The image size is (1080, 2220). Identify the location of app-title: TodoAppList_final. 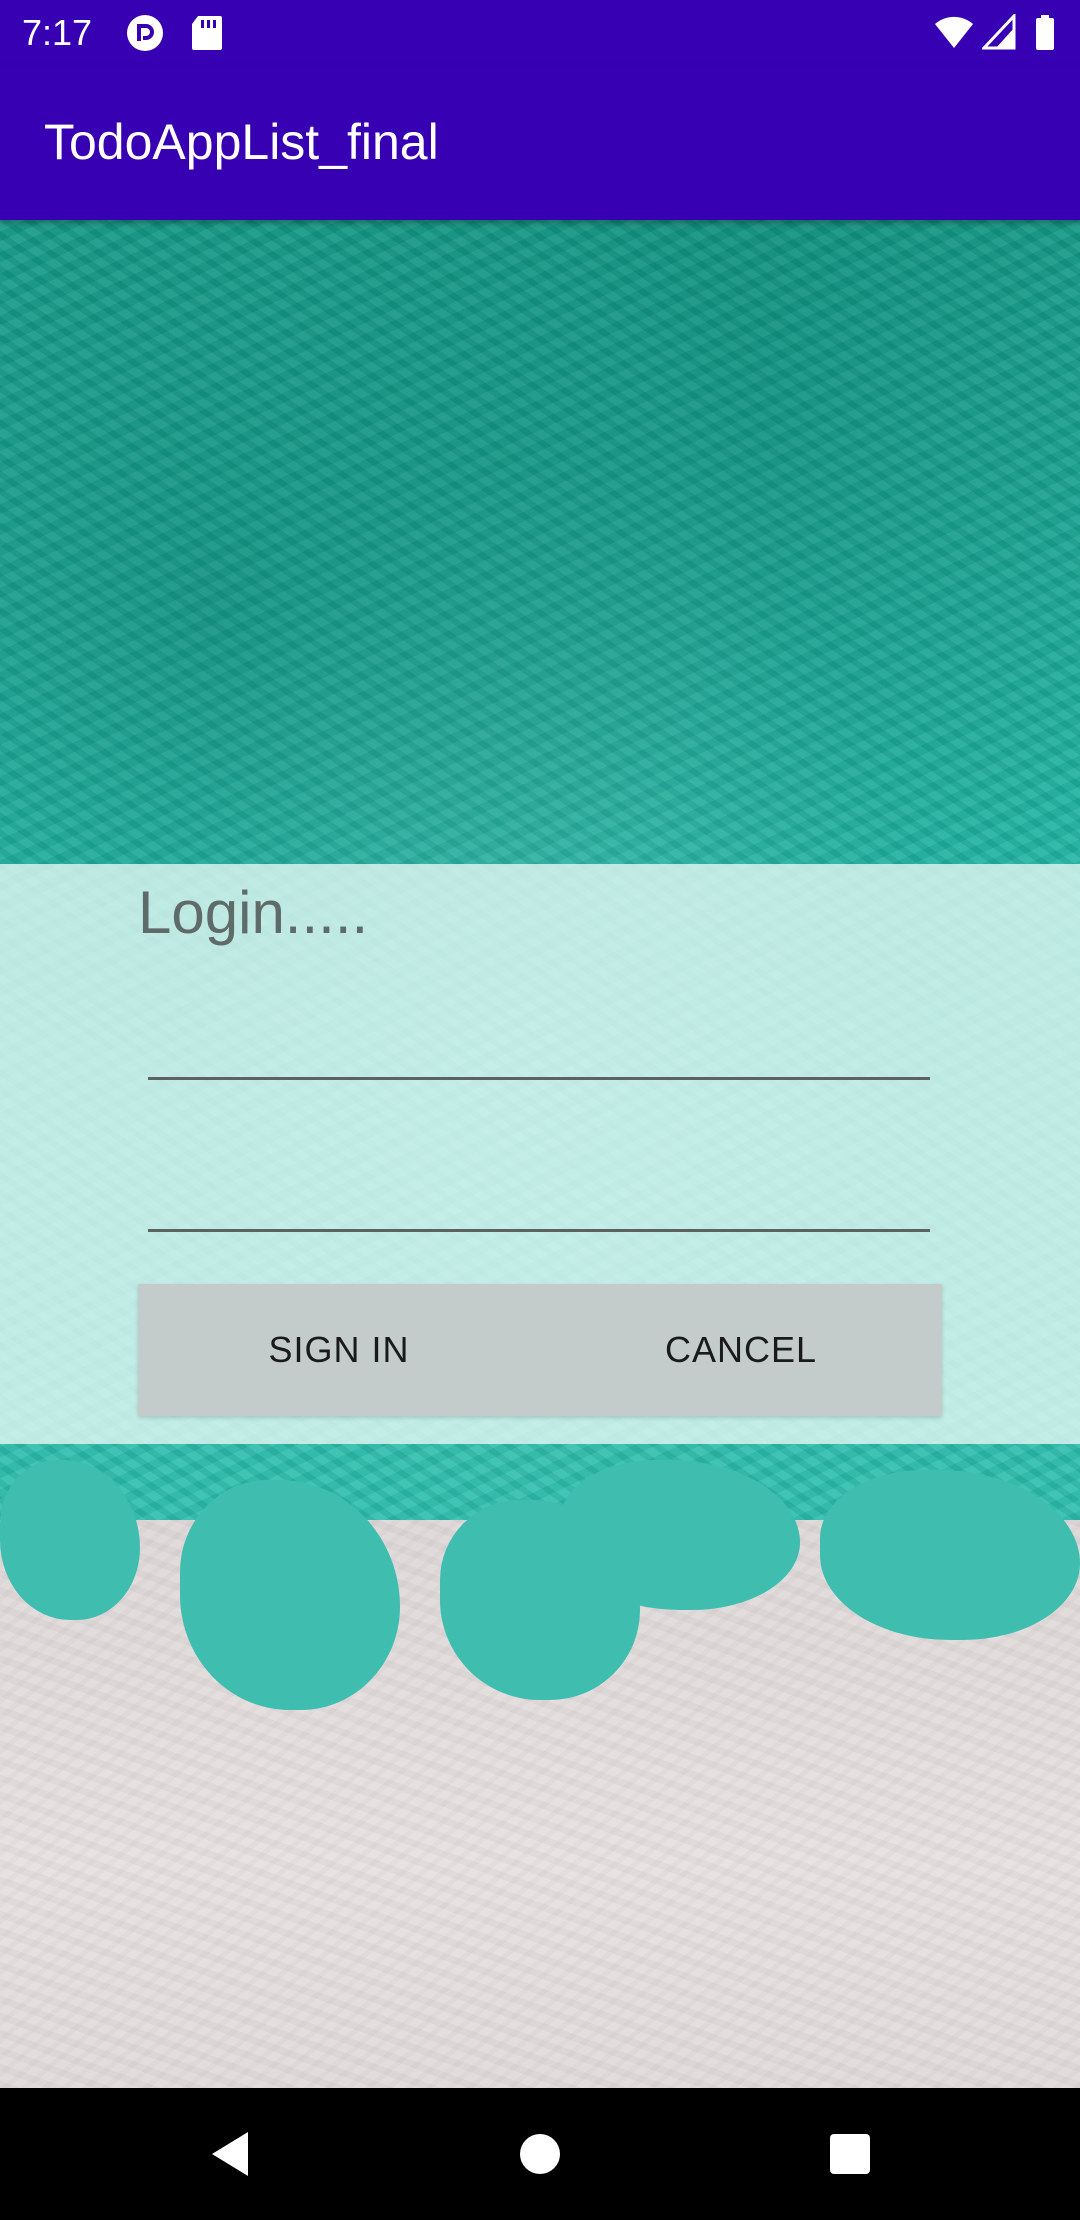
(241, 142).